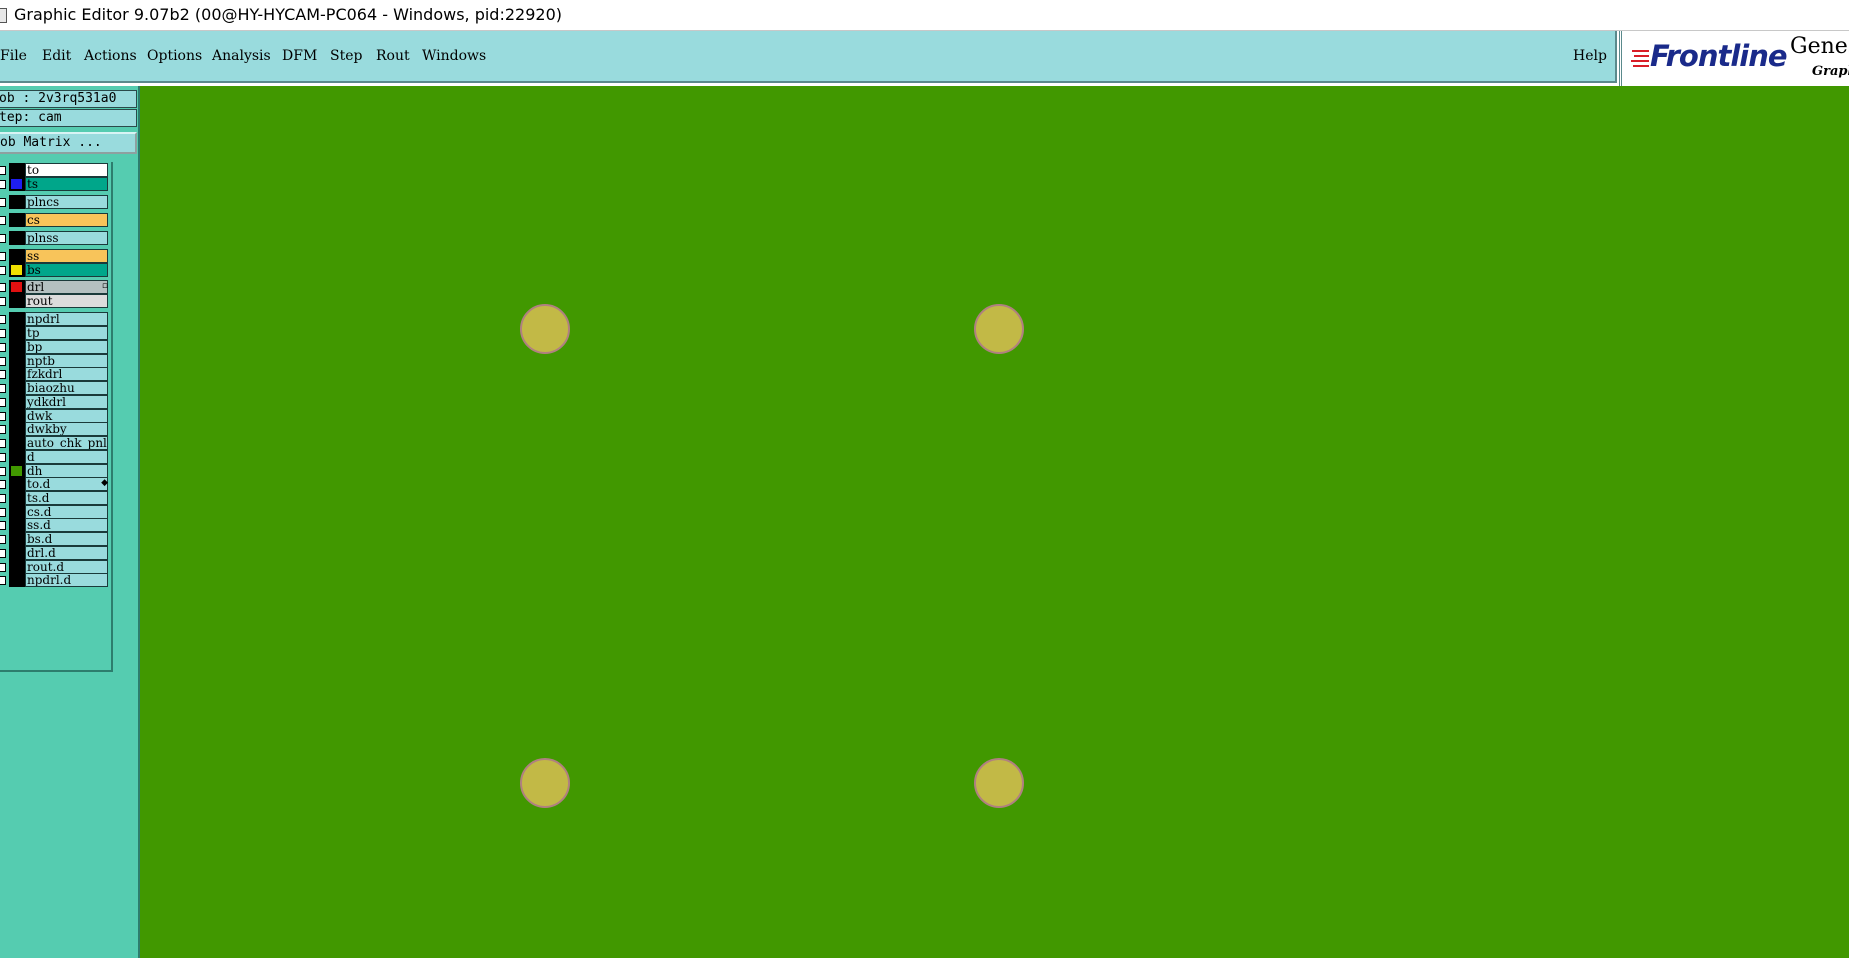 The width and height of the screenshot is (1849, 958). I want to click on layer-name-nptb: nptb, so click(66, 361).